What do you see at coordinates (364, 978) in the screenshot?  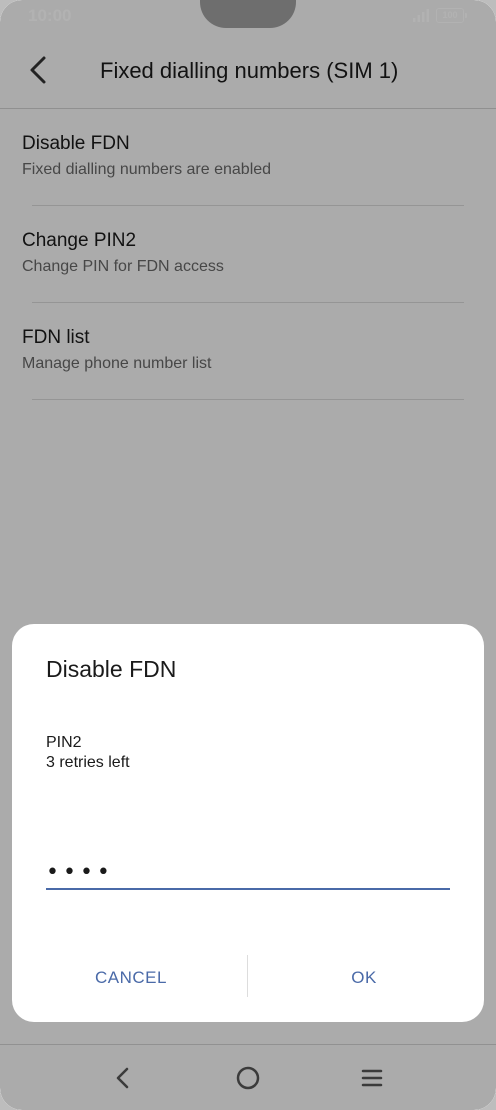 I see `ok-button: OK` at bounding box center [364, 978].